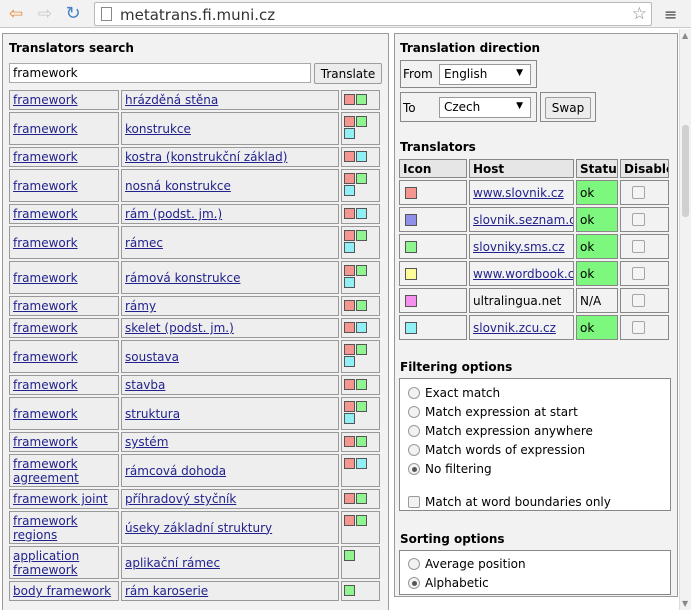 The width and height of the screenshot is (691, 610). Describe the element at coordinates (166, 591) in the screenshot. I see `target-link: rám karoserie` at that location.